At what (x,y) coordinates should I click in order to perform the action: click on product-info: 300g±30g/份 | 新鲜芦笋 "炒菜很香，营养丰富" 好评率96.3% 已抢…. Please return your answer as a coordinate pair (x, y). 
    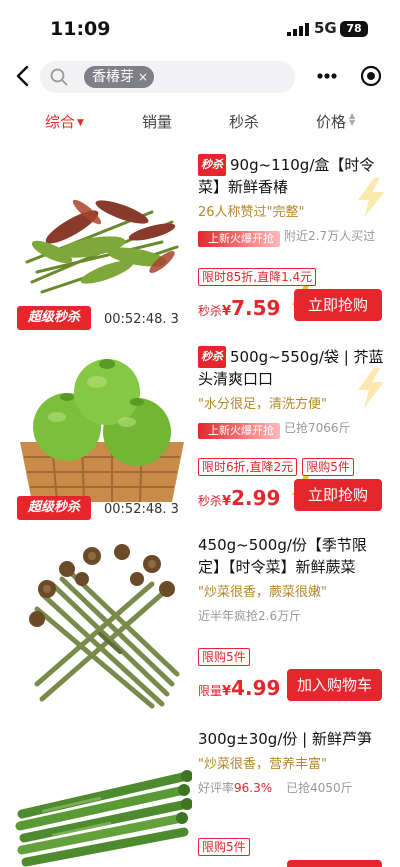
    Looking at the image, I should click on (293, 762).